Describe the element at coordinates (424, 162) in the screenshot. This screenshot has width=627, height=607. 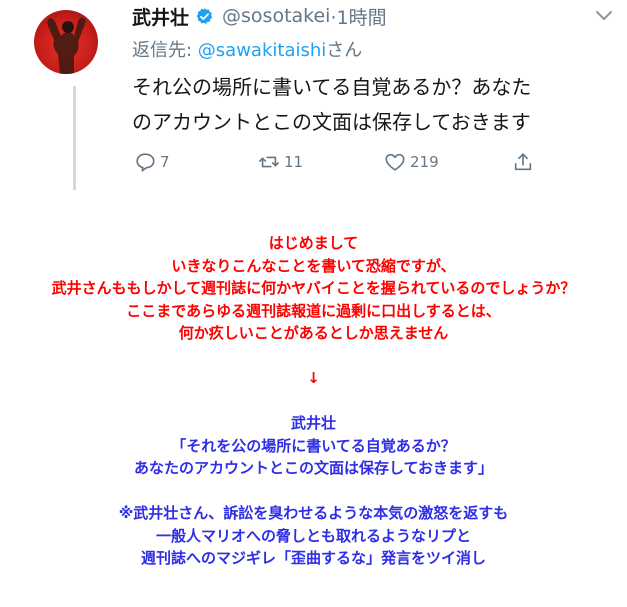
I see `like-count: 219` at that location.